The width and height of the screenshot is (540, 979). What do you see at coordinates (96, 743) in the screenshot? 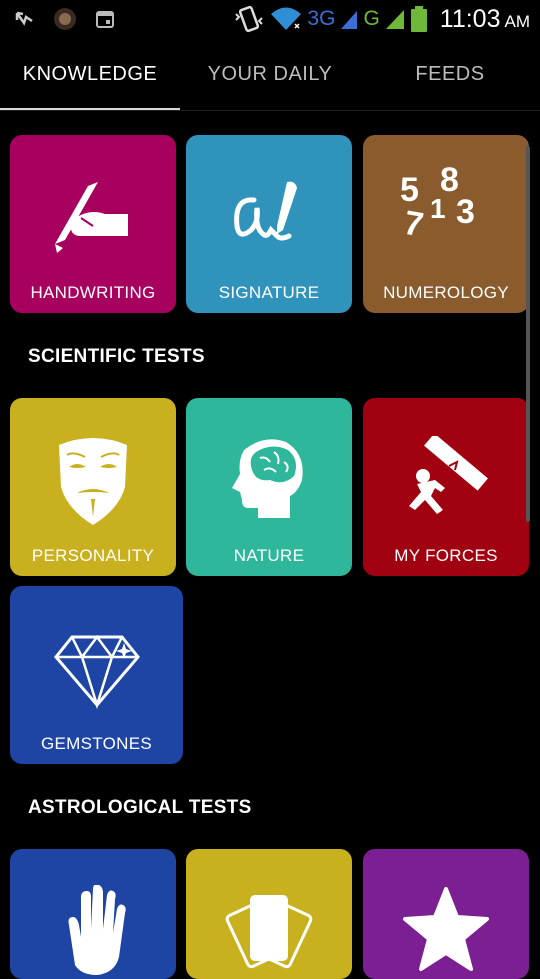
I see `tile-label: GEMSTONES` at bounding box center [96, 743].